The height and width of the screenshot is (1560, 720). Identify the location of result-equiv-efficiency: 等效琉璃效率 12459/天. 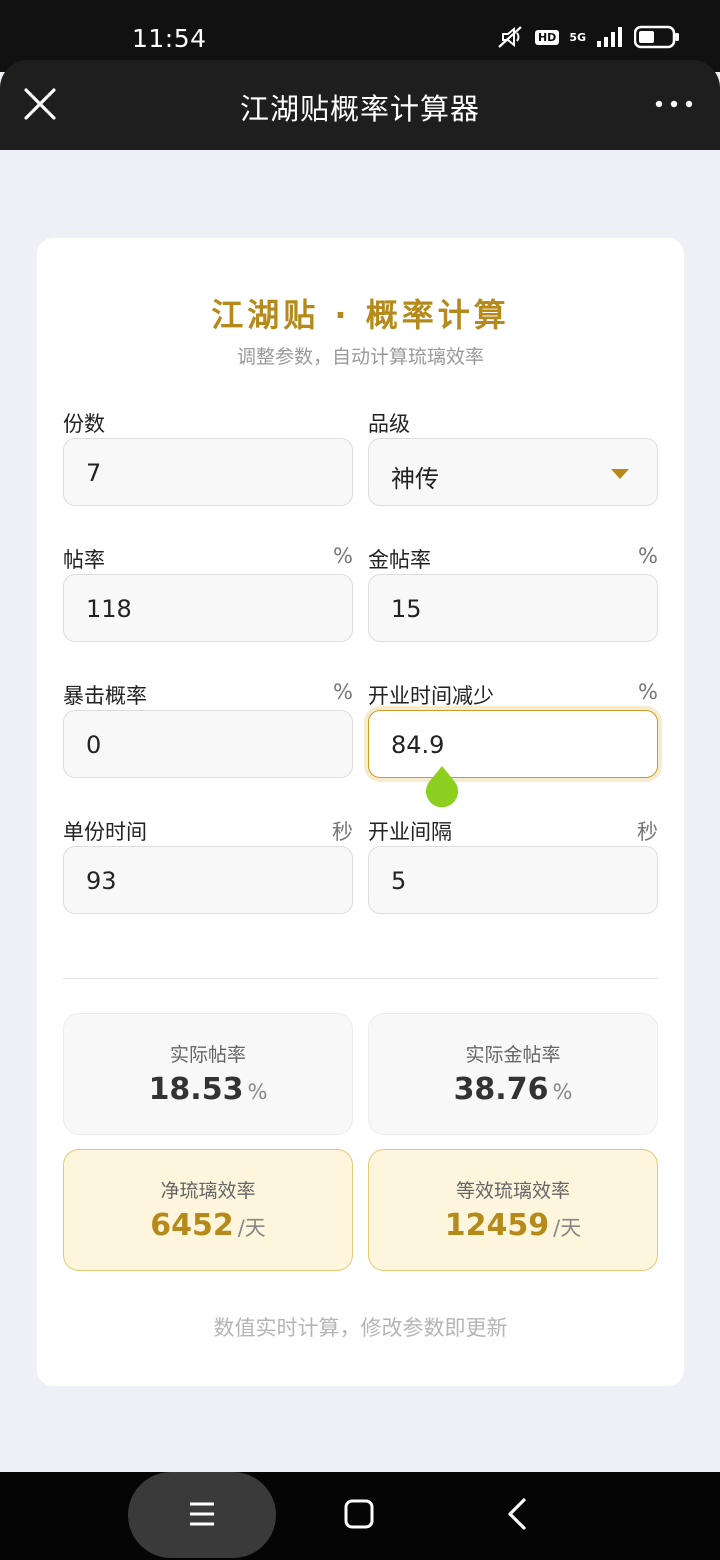
(513, 1210).